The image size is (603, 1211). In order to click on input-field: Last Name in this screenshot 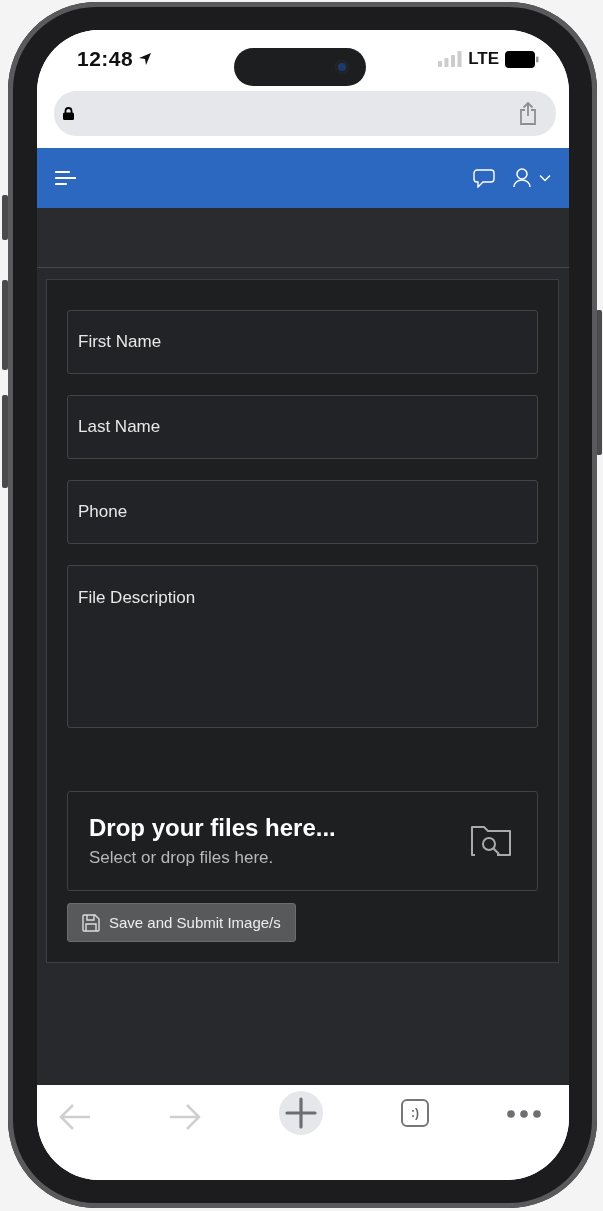, I will do `click(302, 427)`.